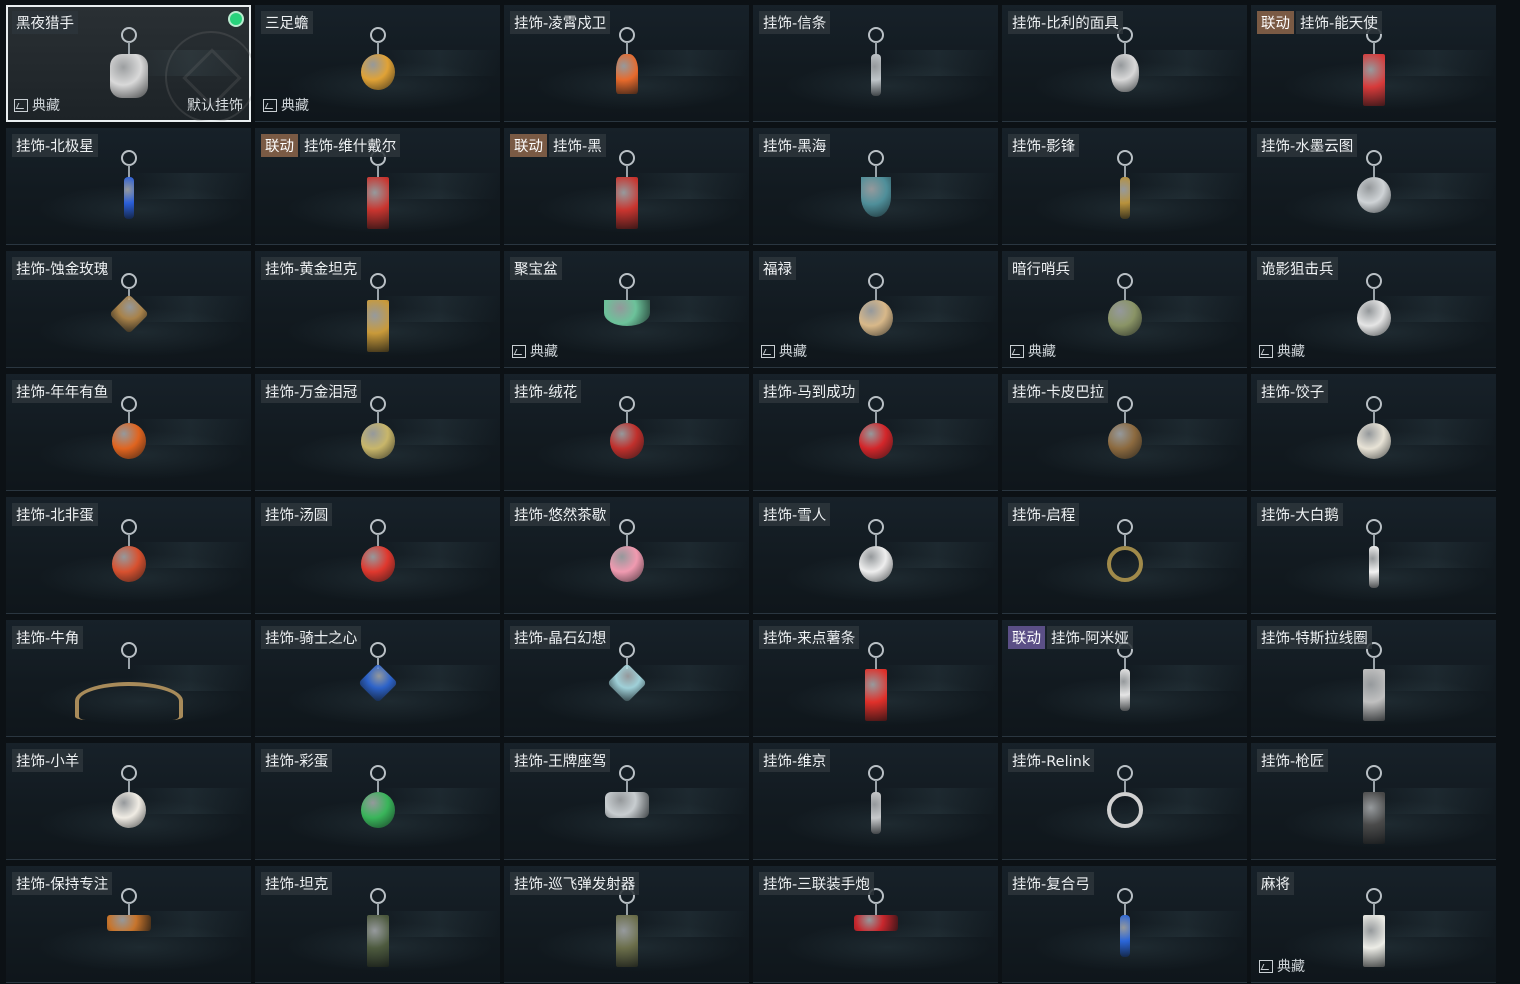 The height and width of the screenshot is (984, 1520). I want to click on charm-name: 挂饰-水墨云图, so click(1307, 145).